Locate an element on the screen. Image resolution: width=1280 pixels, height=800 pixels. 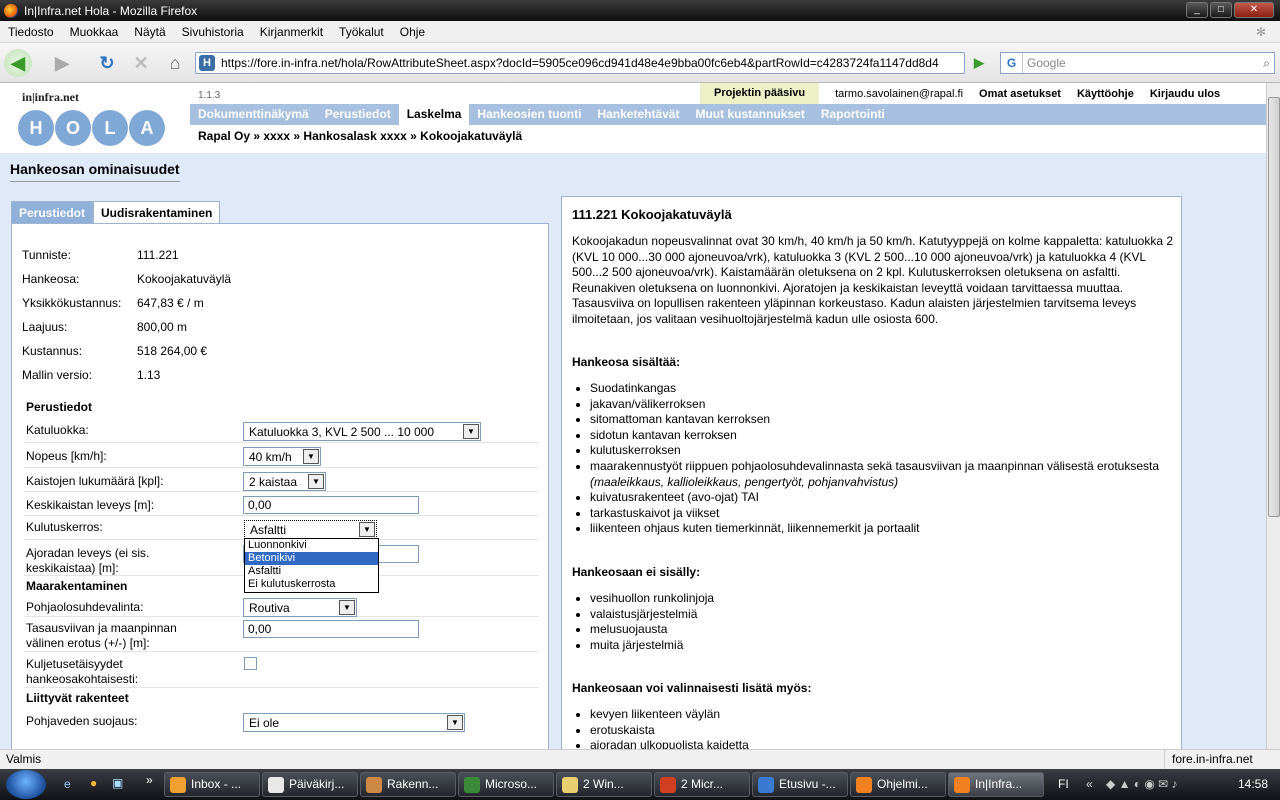
list-item: muita järjestelmiä is located at coordinates (880, 646).